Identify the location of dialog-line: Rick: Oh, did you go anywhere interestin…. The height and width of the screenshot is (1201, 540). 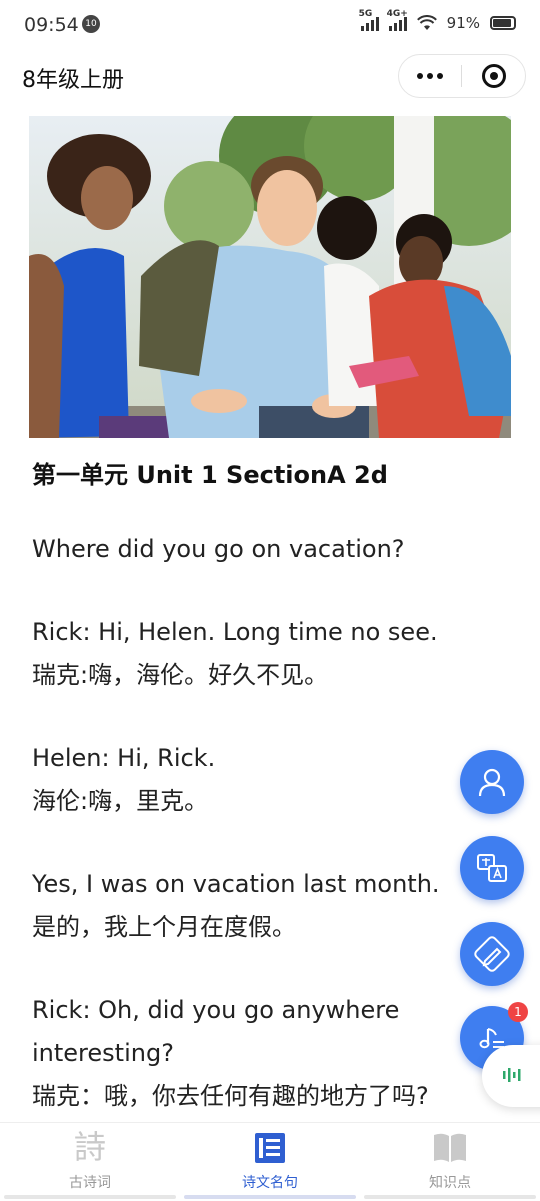
(252, 1053).